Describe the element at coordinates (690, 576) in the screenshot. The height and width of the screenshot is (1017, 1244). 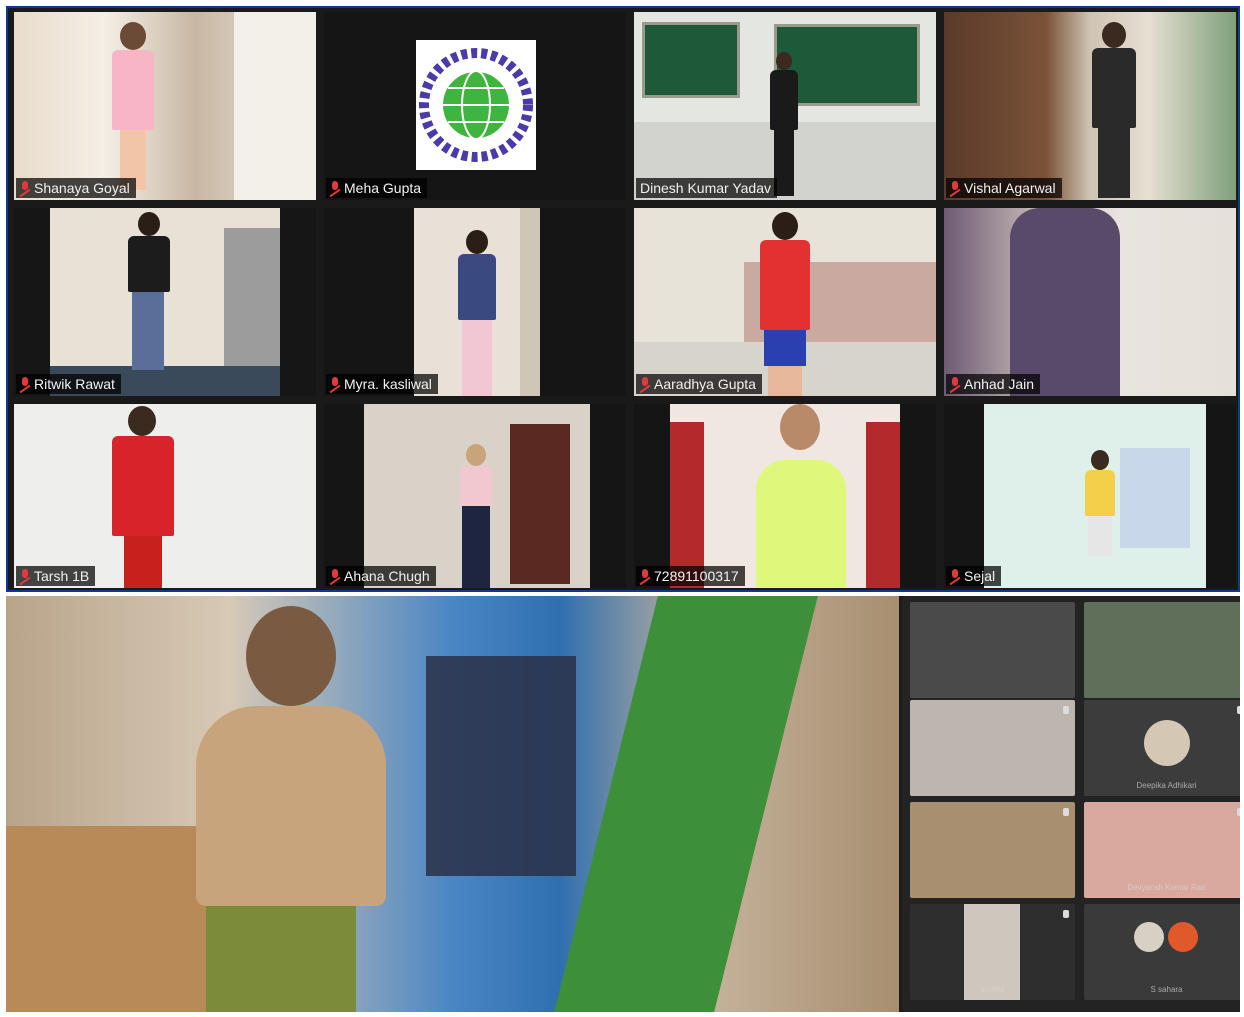
I see `participant-name-label: 72891100317` at that location.